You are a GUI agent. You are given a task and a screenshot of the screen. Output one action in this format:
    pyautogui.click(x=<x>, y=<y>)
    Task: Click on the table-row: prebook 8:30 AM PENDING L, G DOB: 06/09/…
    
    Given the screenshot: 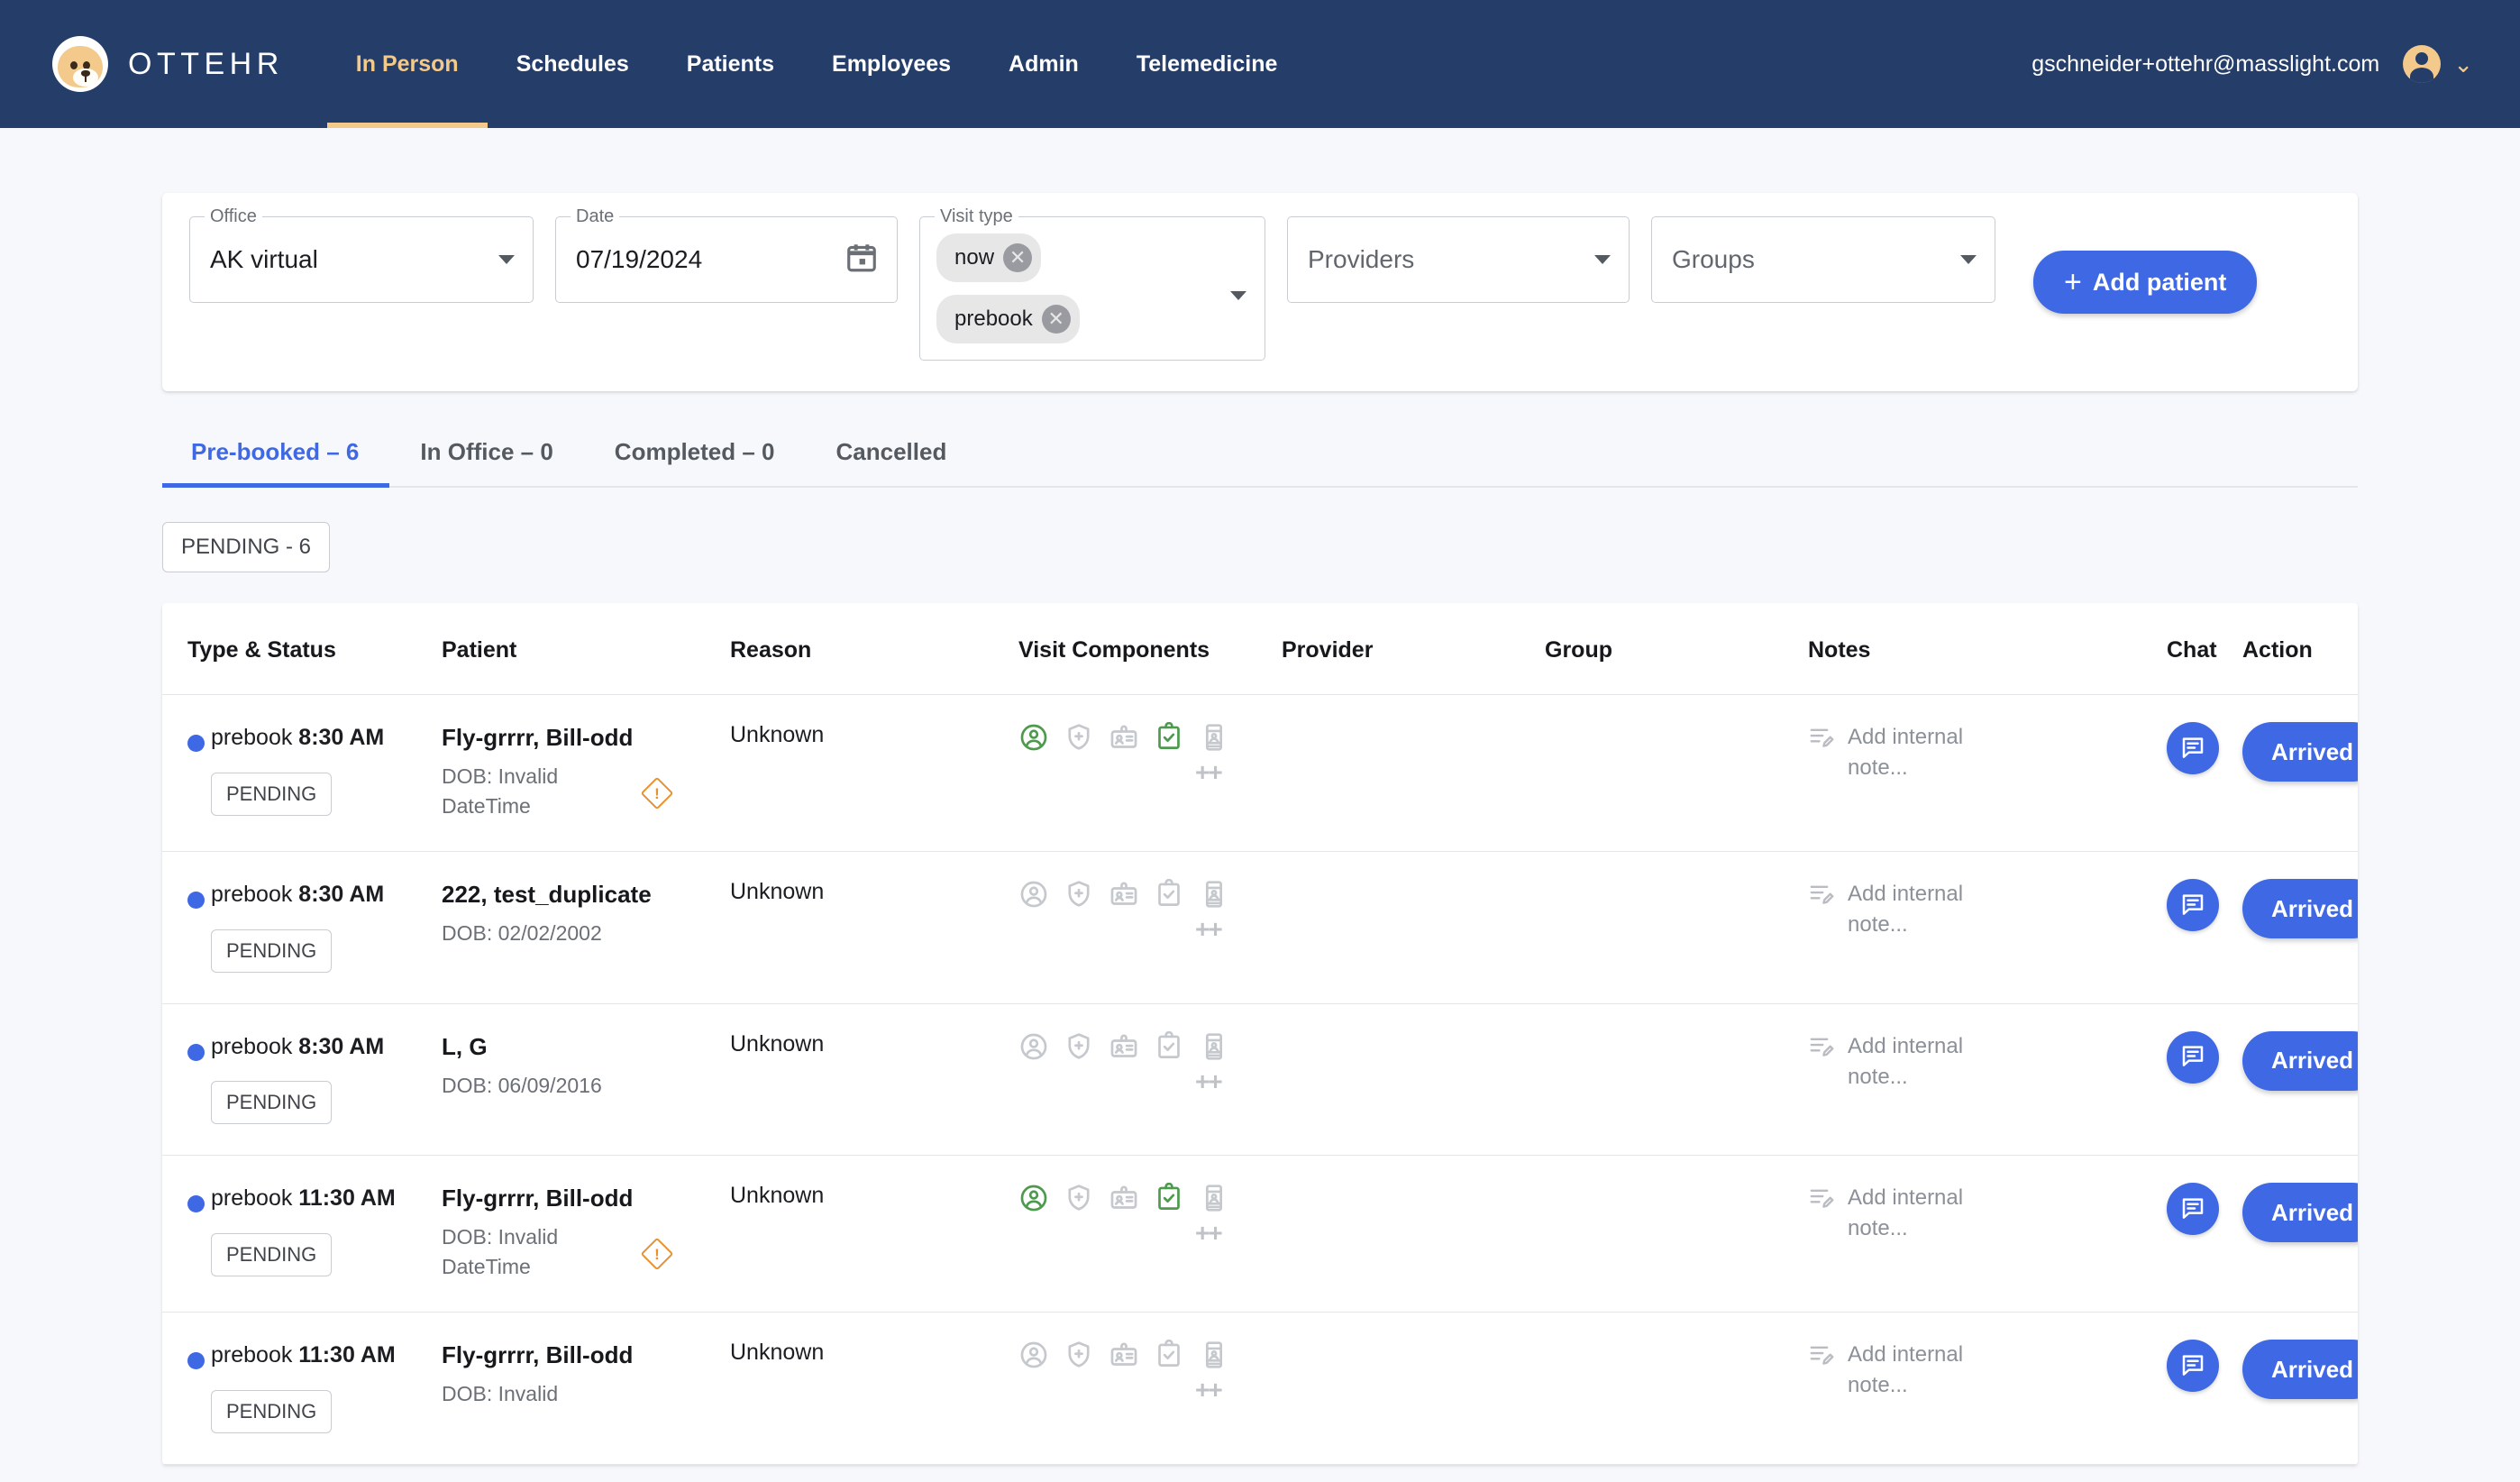 What is the action you would take?
    pyautogui.click(x=1260, y=1080)
    